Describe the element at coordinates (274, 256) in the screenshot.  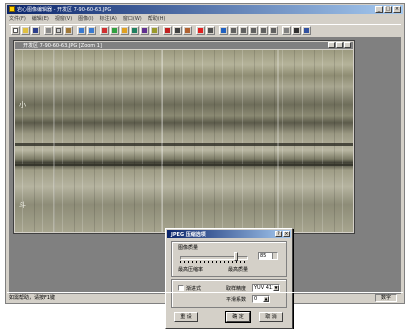
I see `spinner-arrows-icon` at that location.